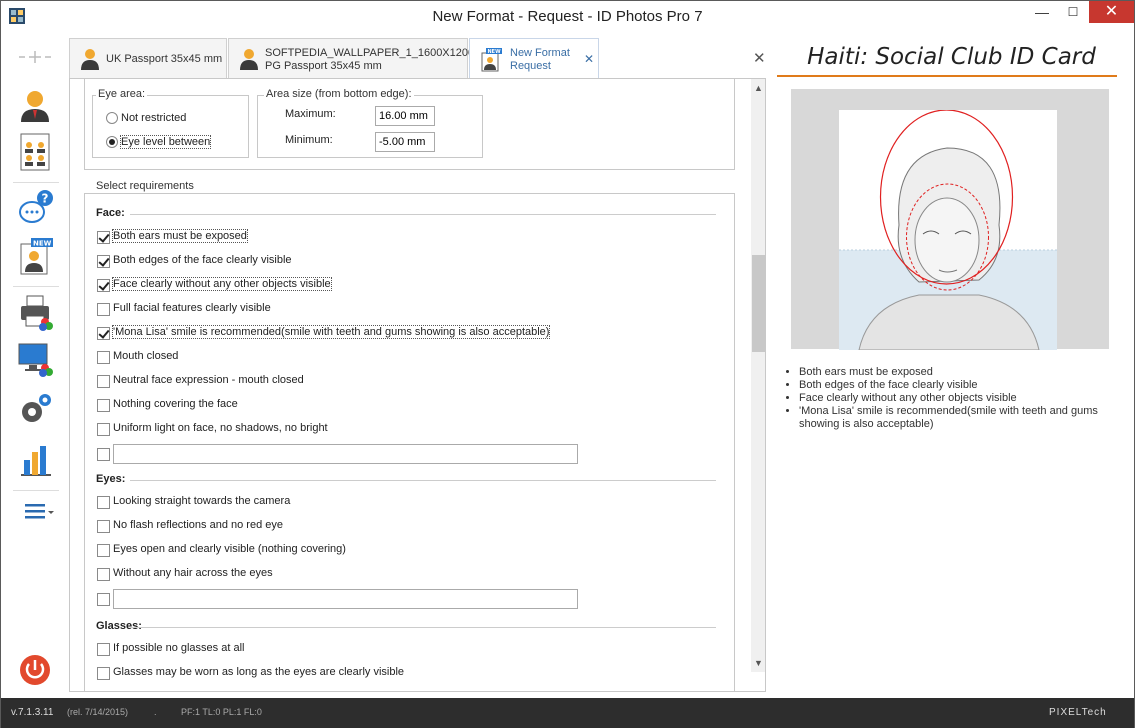  I want to click on panel-close-icon: ✕, so click(759, 58).